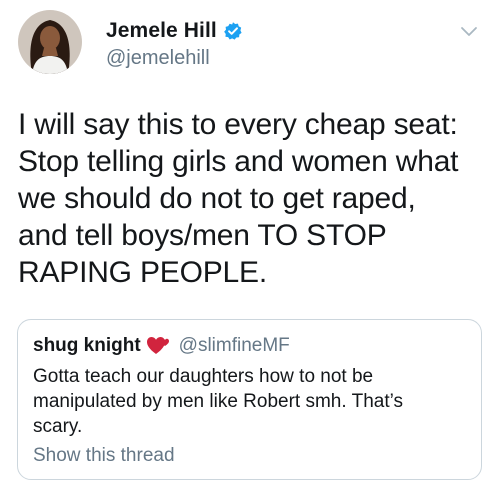 This screenshot has height=502, width=500. What do you see at coordinates (469, 31) in the screenshot?
I see `chevron-down-icon` at bounding box center [469, 31].